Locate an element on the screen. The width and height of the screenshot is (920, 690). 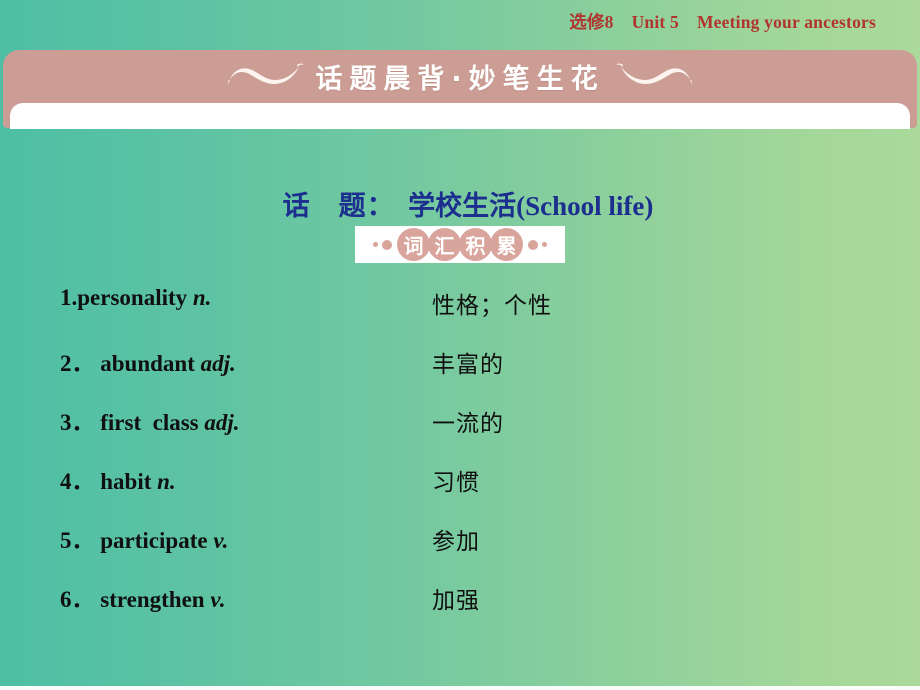
word-number: 3． is located at coordinates (77, 422).